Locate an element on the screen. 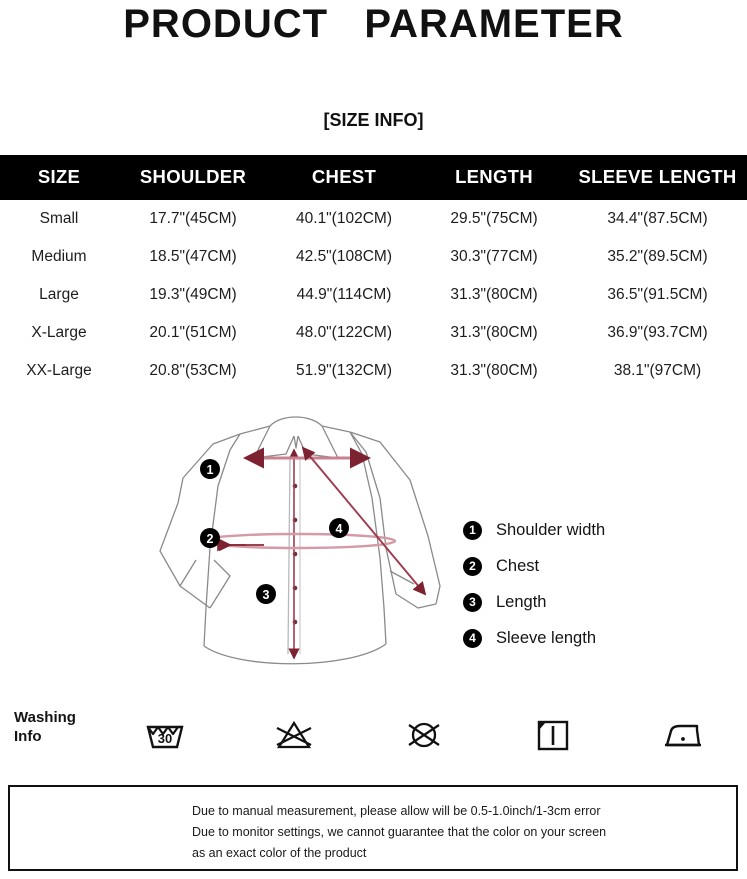  shirt-diagram-svg: 1 2 3 4 is located at coordinates (300, 540).